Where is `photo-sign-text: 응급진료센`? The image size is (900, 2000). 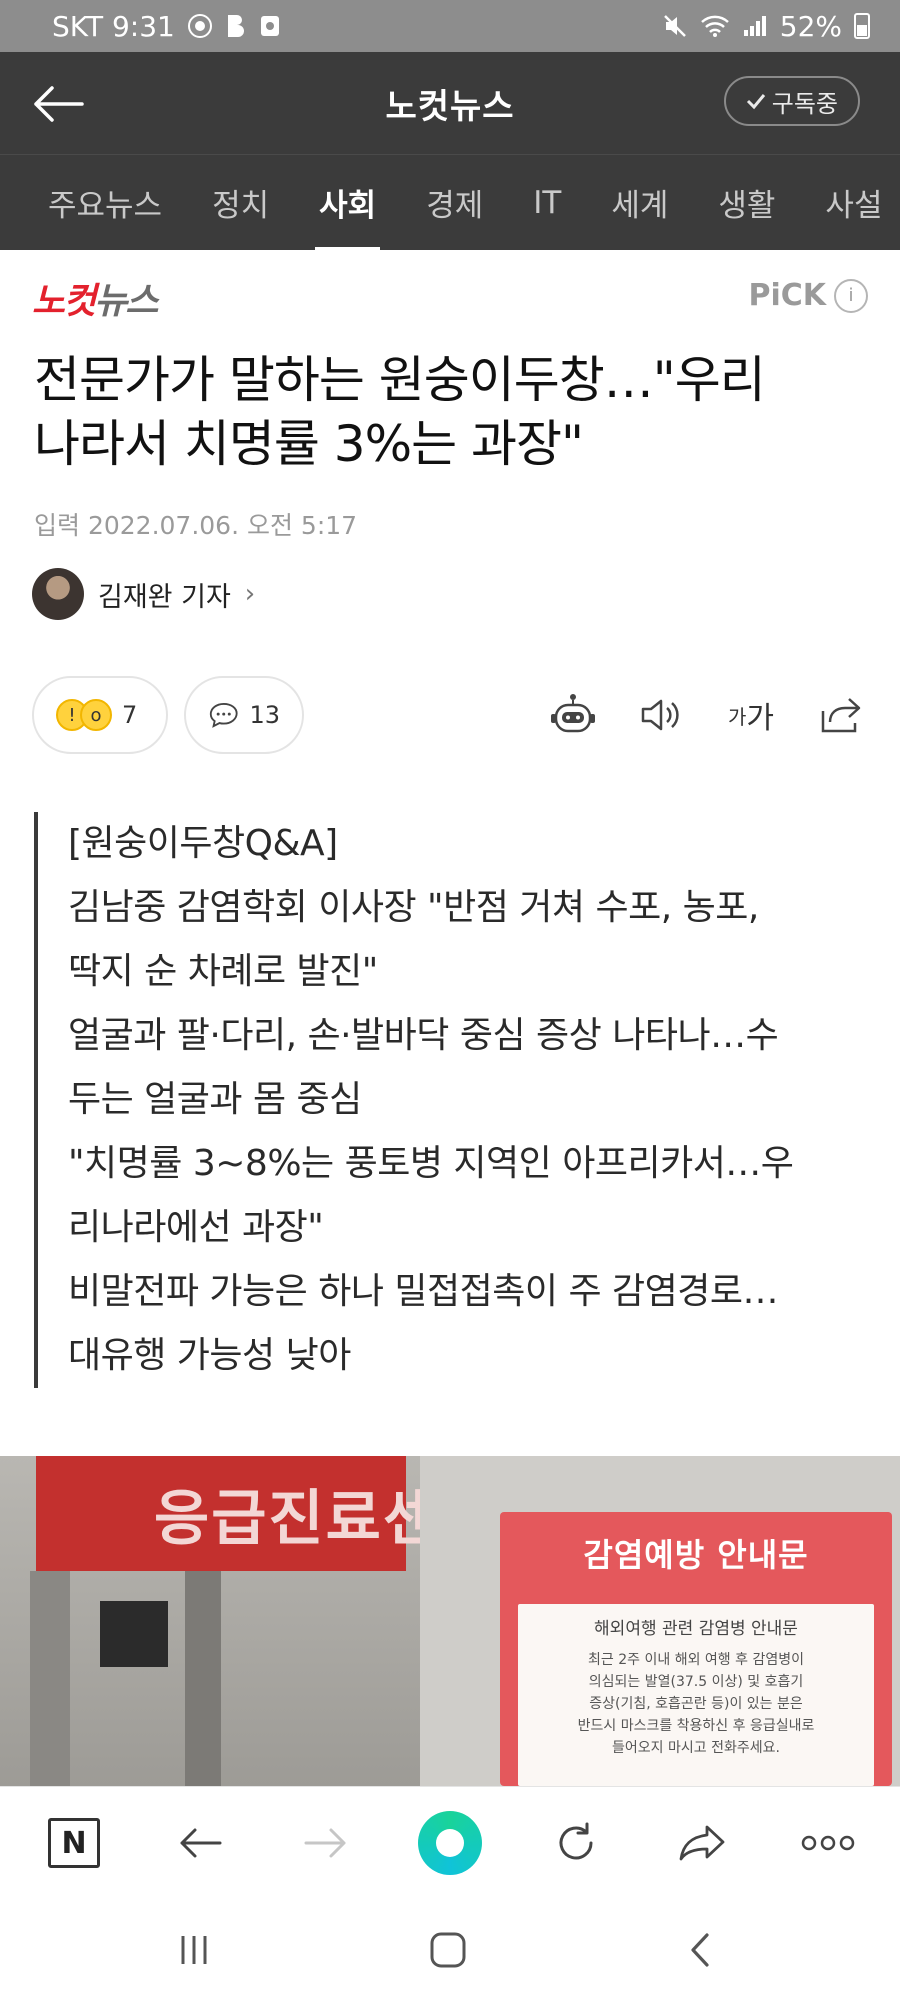 photo-sign-text: 응급진료센 is located at coordinates (297, 1519).